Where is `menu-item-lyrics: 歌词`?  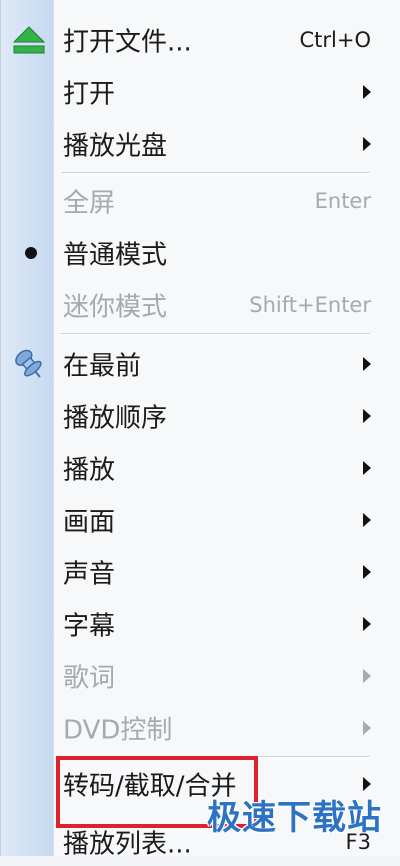 menu-item-lyrics: 歌词 is located at coordinates (200, 676).